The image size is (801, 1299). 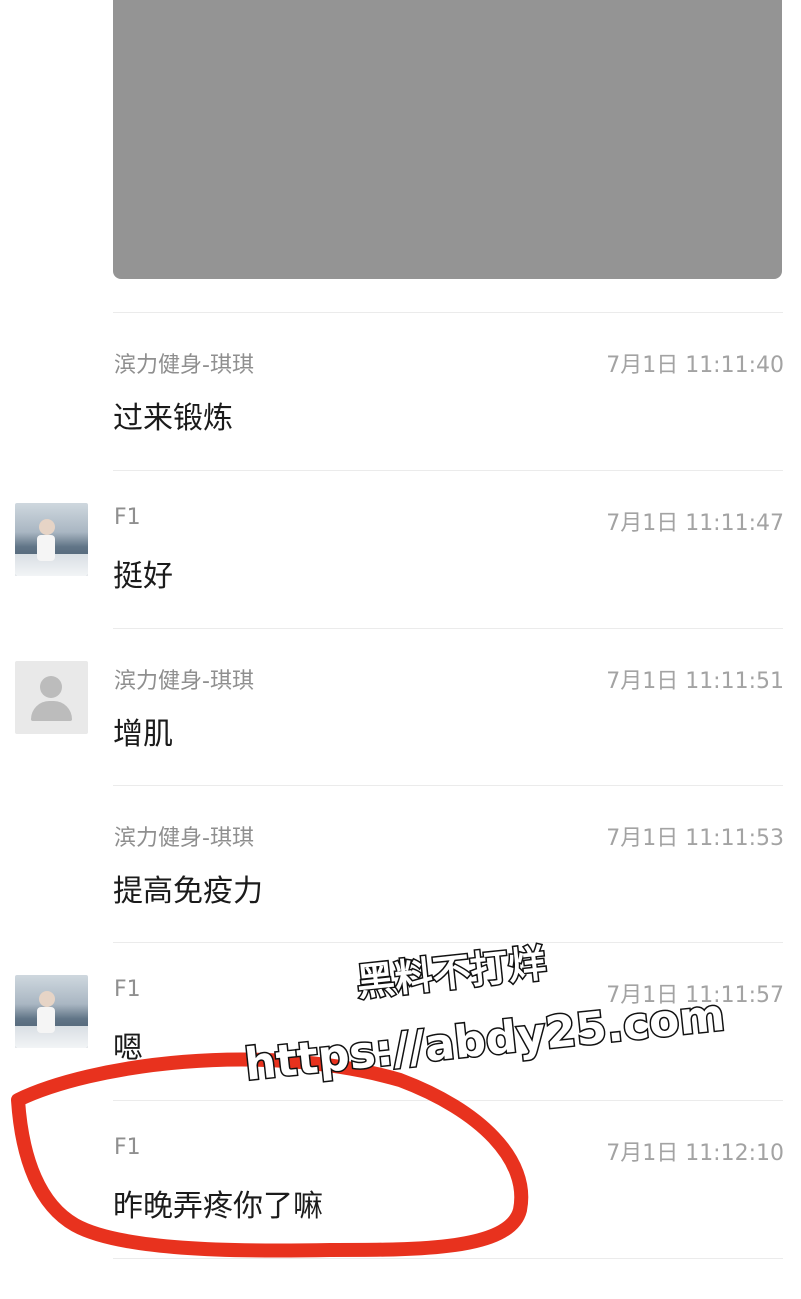 What do you see at coordinates (400, 549) in the screenshot?
I see `message-item: F1 7月1日 11:11:47 挺好` at bounding box center [400, 549].